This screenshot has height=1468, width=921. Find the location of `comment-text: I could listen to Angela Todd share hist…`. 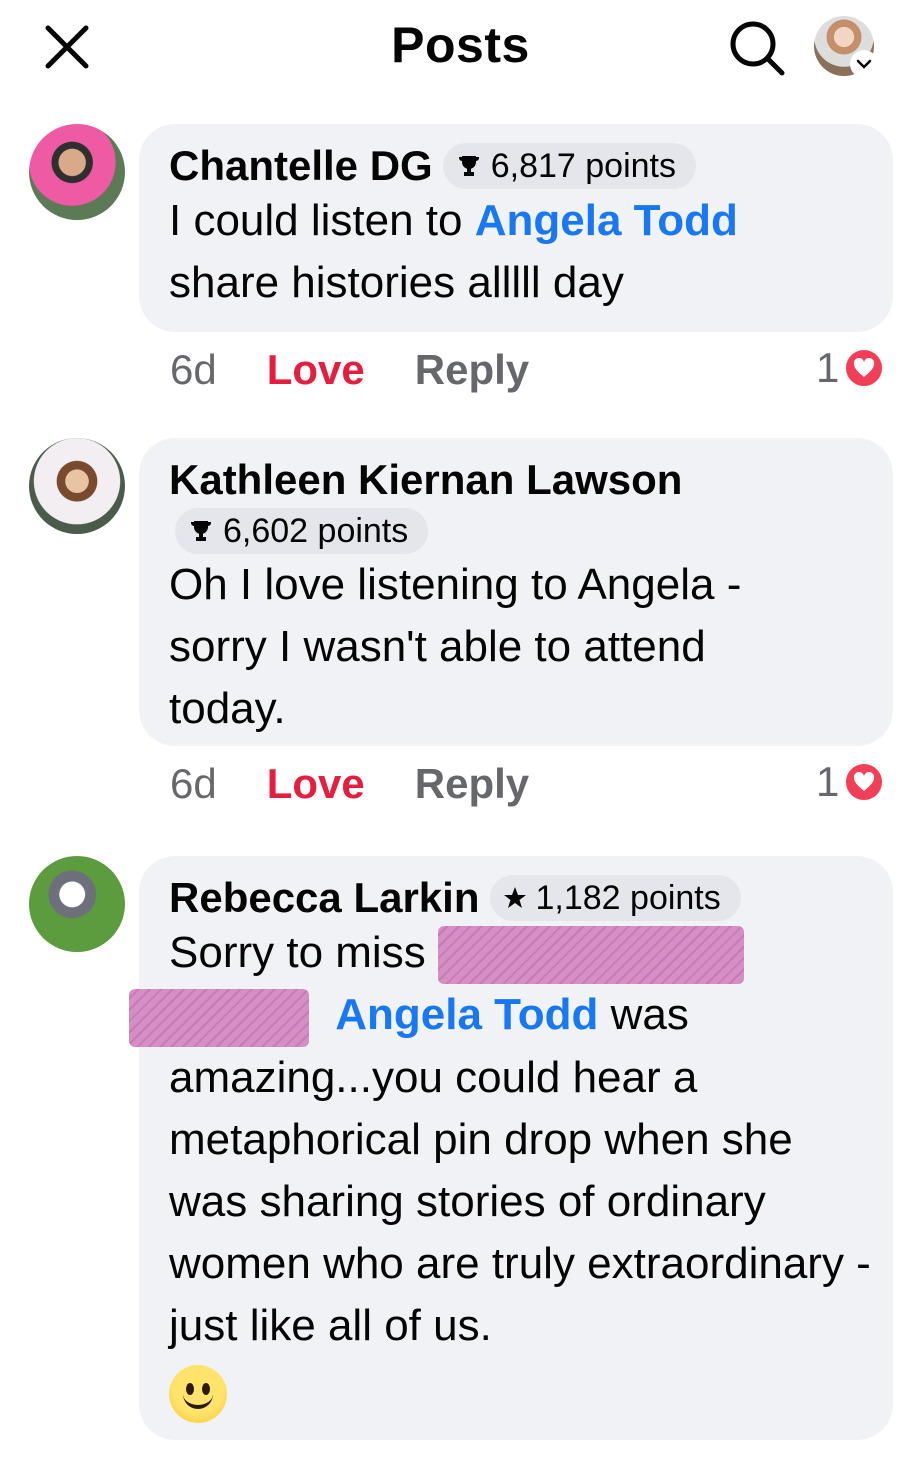

comment-text: I could listen to Angela Todd share hist… is located at coordinates (453, 251).